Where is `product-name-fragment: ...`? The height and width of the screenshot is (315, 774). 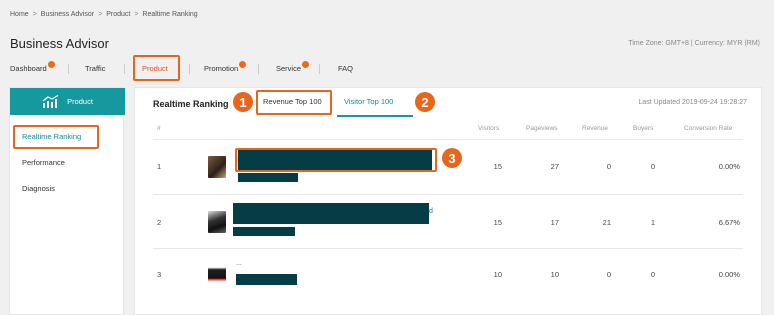 product-name-fragment: ... is located at coordinates (239, 263).